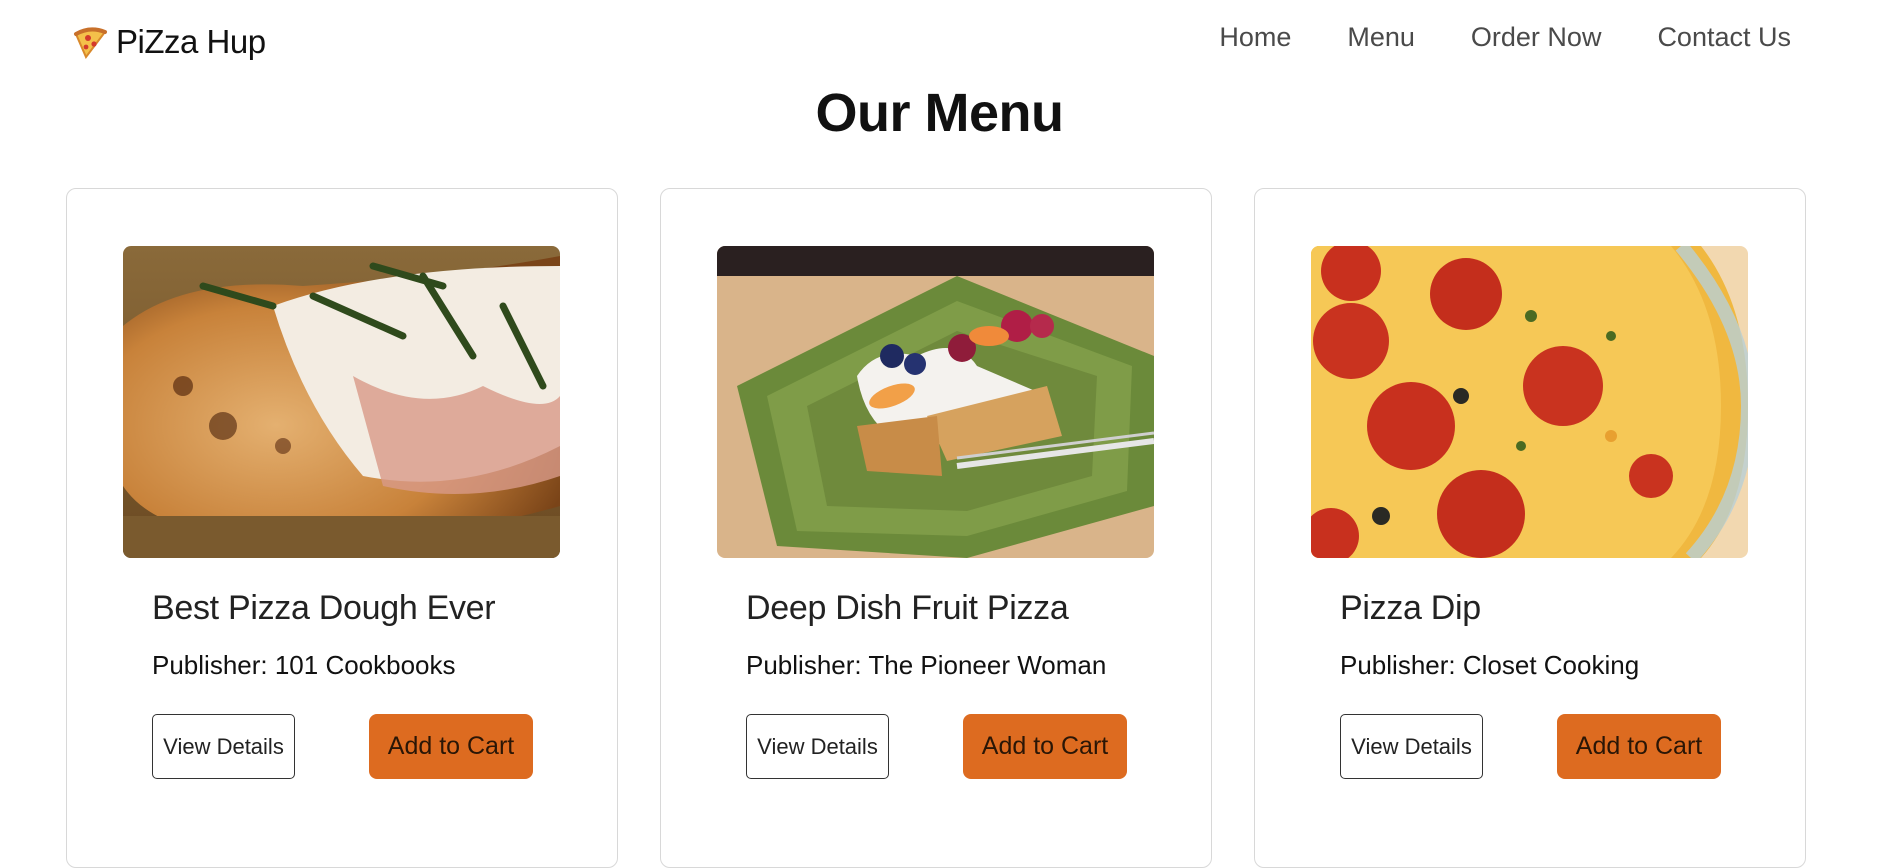  Describe the element at coordinates (939, 42) in the screenshot. I see `navbar: PiZza Hup Home Menu Order Now Contact Us` at that location.